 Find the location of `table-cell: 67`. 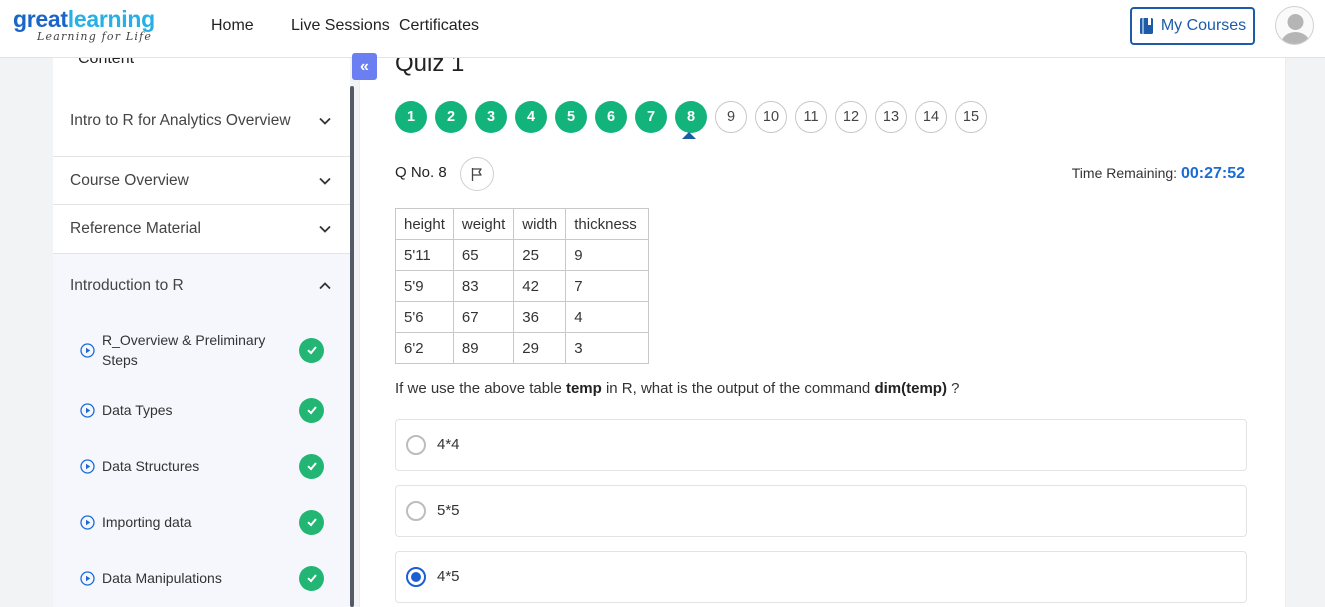

table-cell: 67 is located at coordinates (483, 317).